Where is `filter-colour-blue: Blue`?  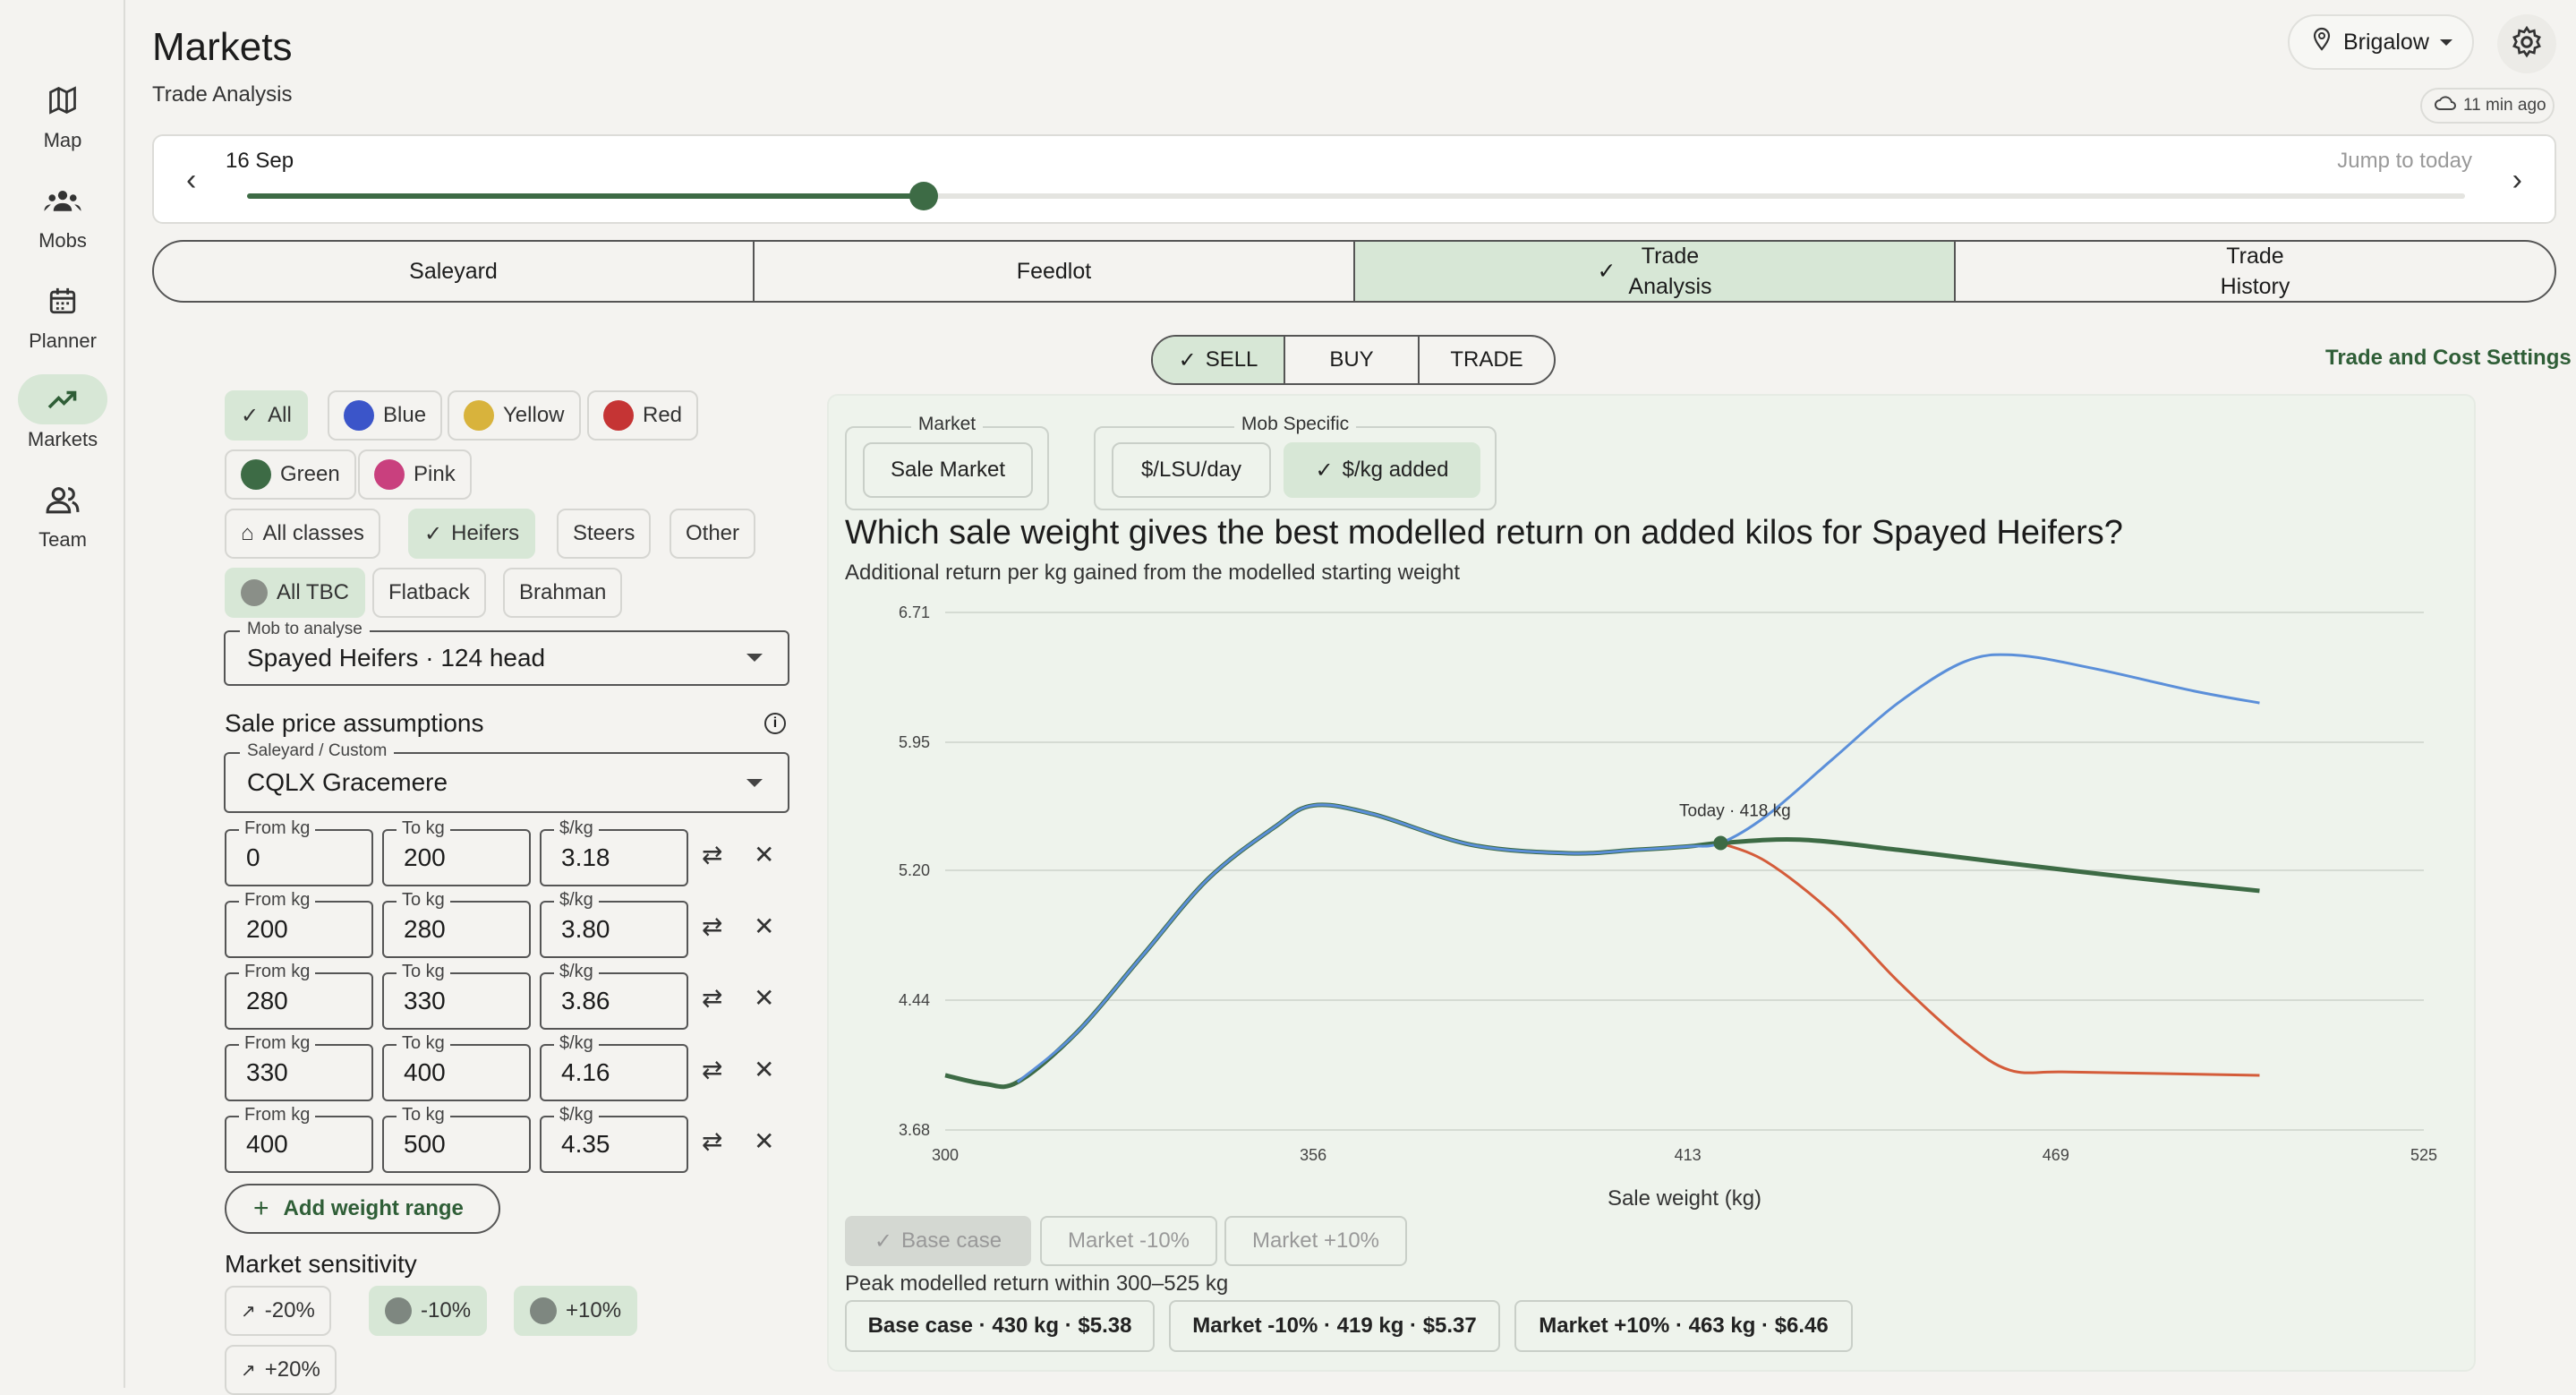
filter-colour-blue: Blue is located at coordinates (385, 415).